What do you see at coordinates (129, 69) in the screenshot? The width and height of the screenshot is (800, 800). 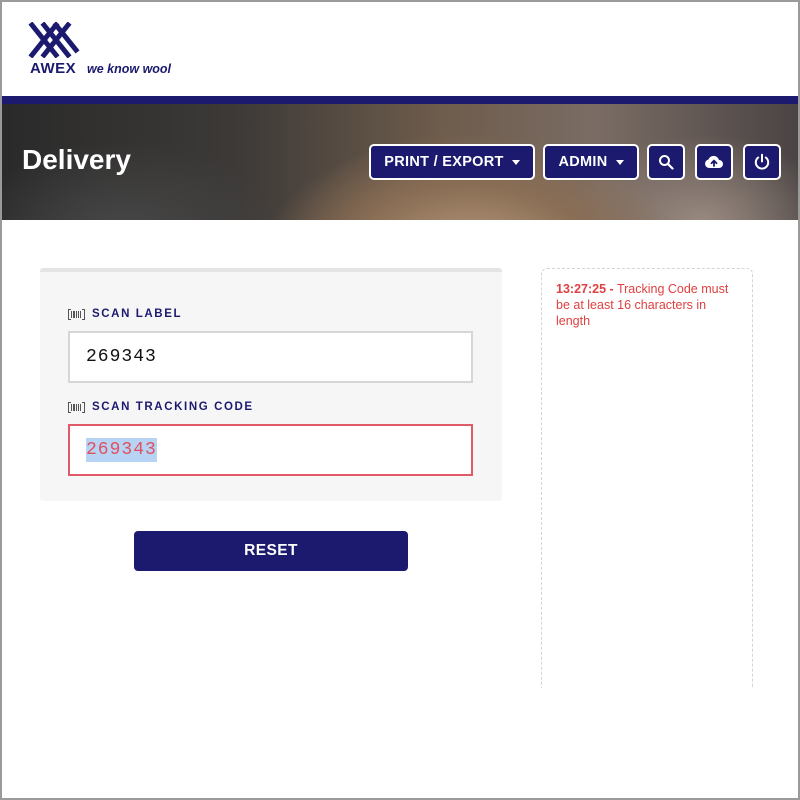 I see `brand-tagline: we know wool` at bounding box center [129, 69].